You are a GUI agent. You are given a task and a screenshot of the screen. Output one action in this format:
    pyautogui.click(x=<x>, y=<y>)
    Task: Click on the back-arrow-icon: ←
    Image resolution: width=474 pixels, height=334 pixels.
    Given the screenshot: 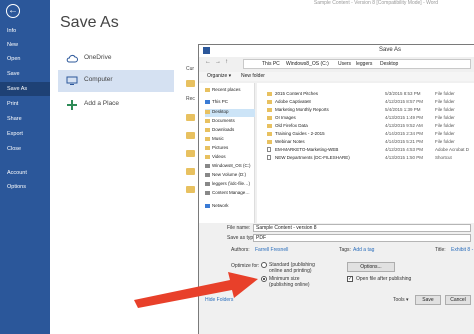 What is the action you would take?
    pyautogui.click(x=13, y=11)
    